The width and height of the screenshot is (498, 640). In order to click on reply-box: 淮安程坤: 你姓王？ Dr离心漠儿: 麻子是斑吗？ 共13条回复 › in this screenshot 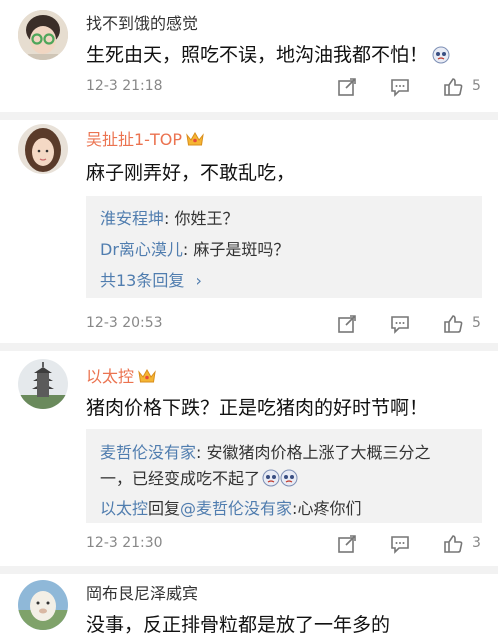, I will do `click(284, 247)`.